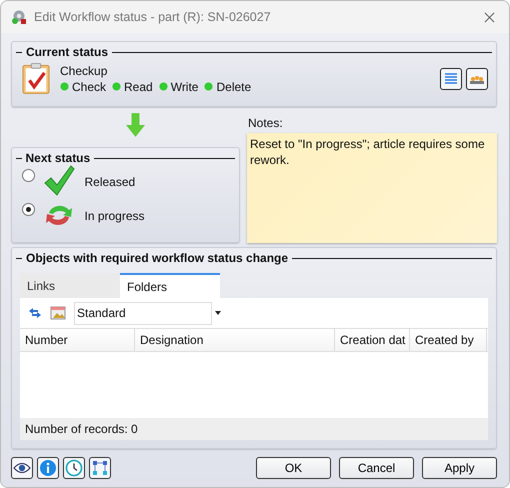  Describe the element at coordinates (58, 158) in the screenshot. I see `group-heading: Next status` at that location.